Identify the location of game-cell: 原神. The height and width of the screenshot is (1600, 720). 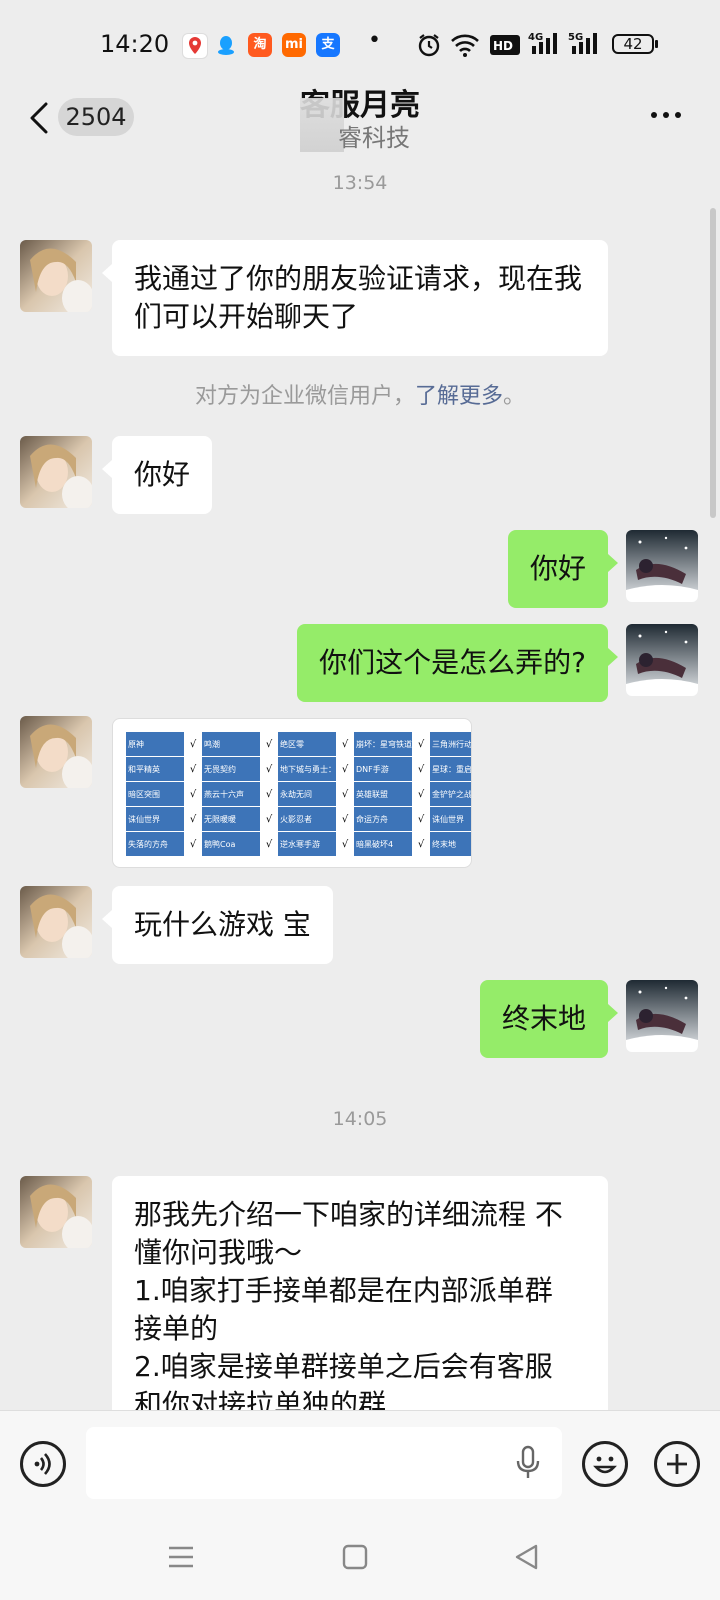
(155, 744).